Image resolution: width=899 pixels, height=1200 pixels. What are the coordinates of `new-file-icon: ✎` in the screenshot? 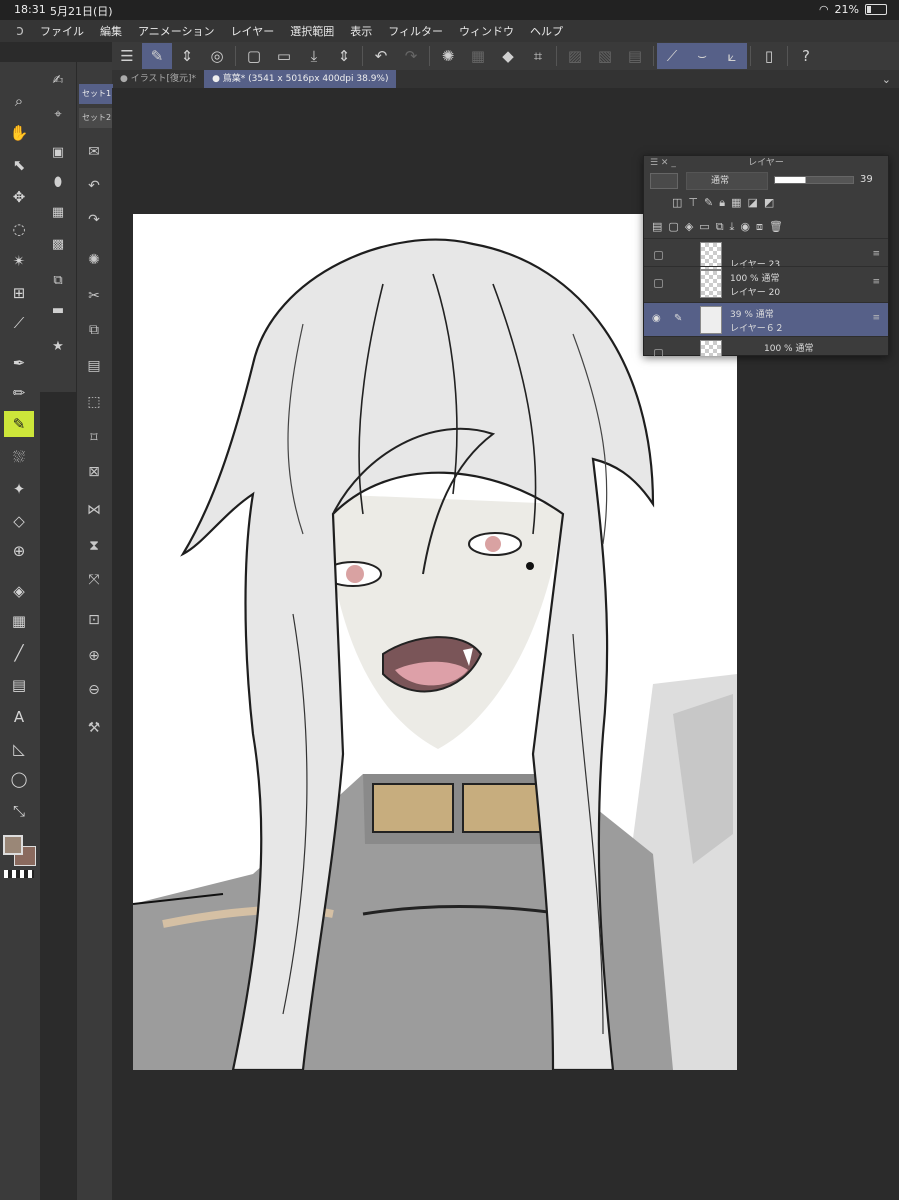 It's located at (157, 56).